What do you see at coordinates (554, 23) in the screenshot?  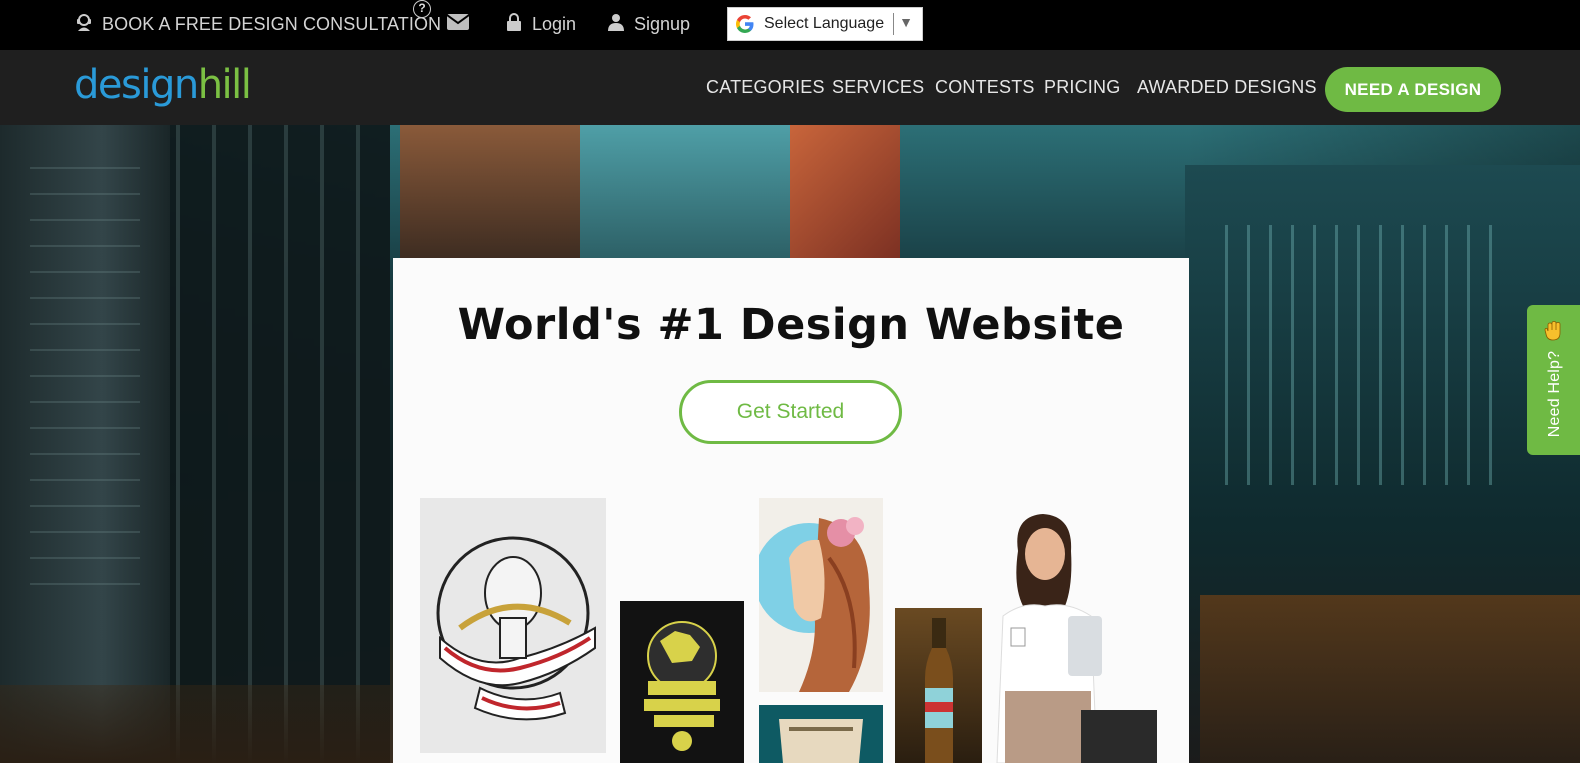 I see `login-label: Login` at bounding box center [554, 23].